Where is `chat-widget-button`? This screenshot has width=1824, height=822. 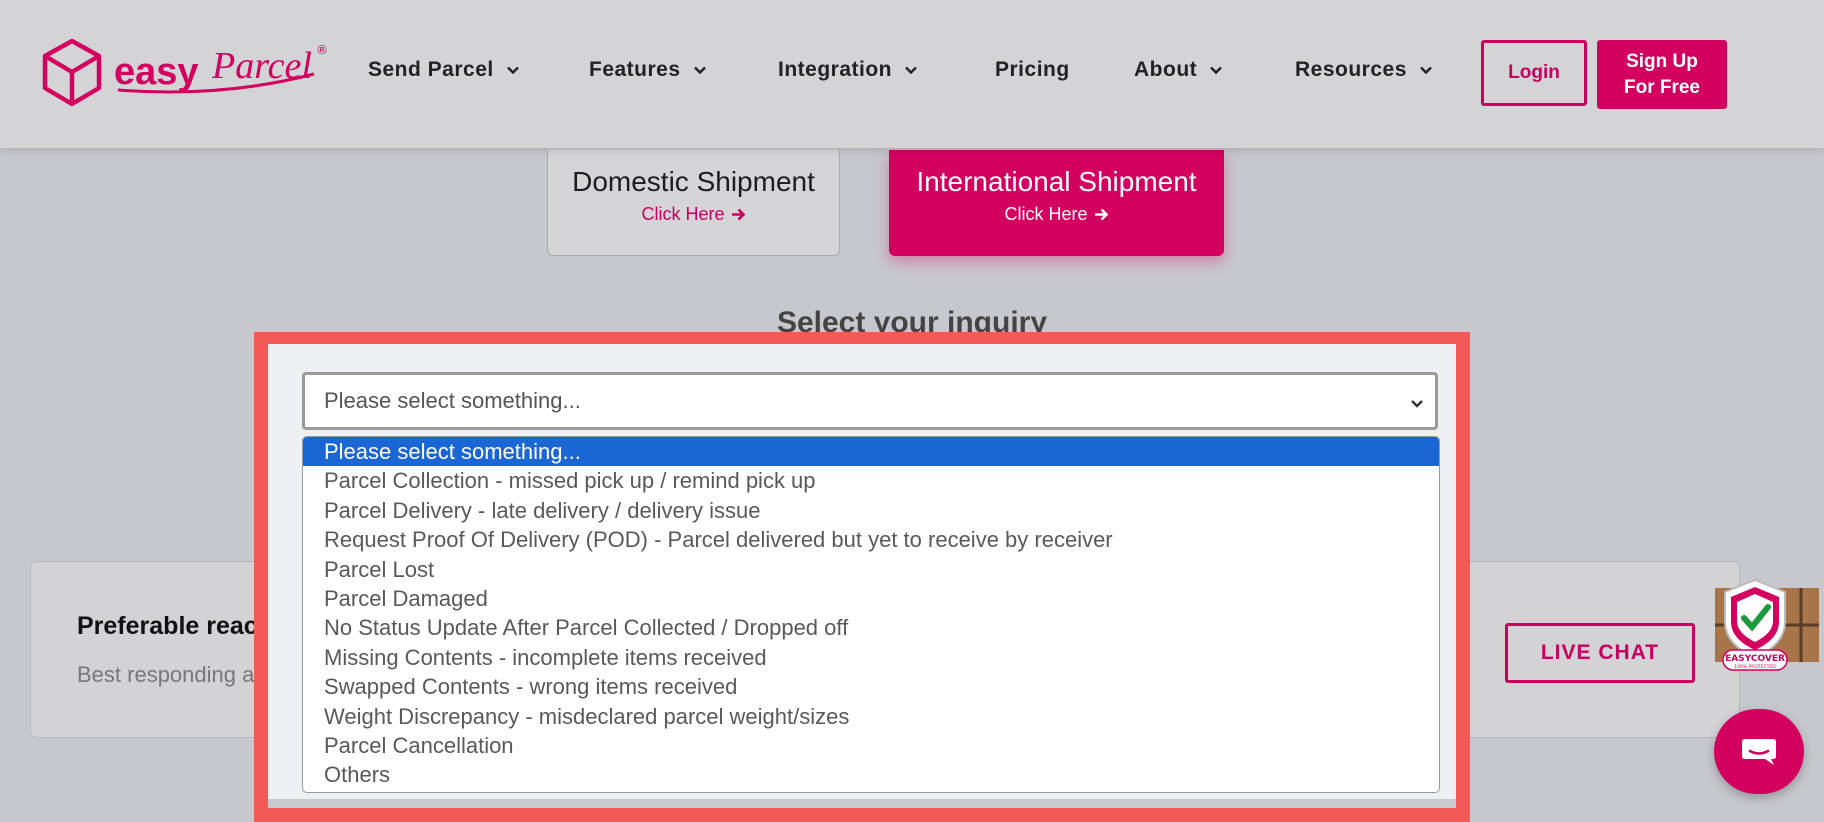
chat-widget-button is located at coordinates (1759, 751).